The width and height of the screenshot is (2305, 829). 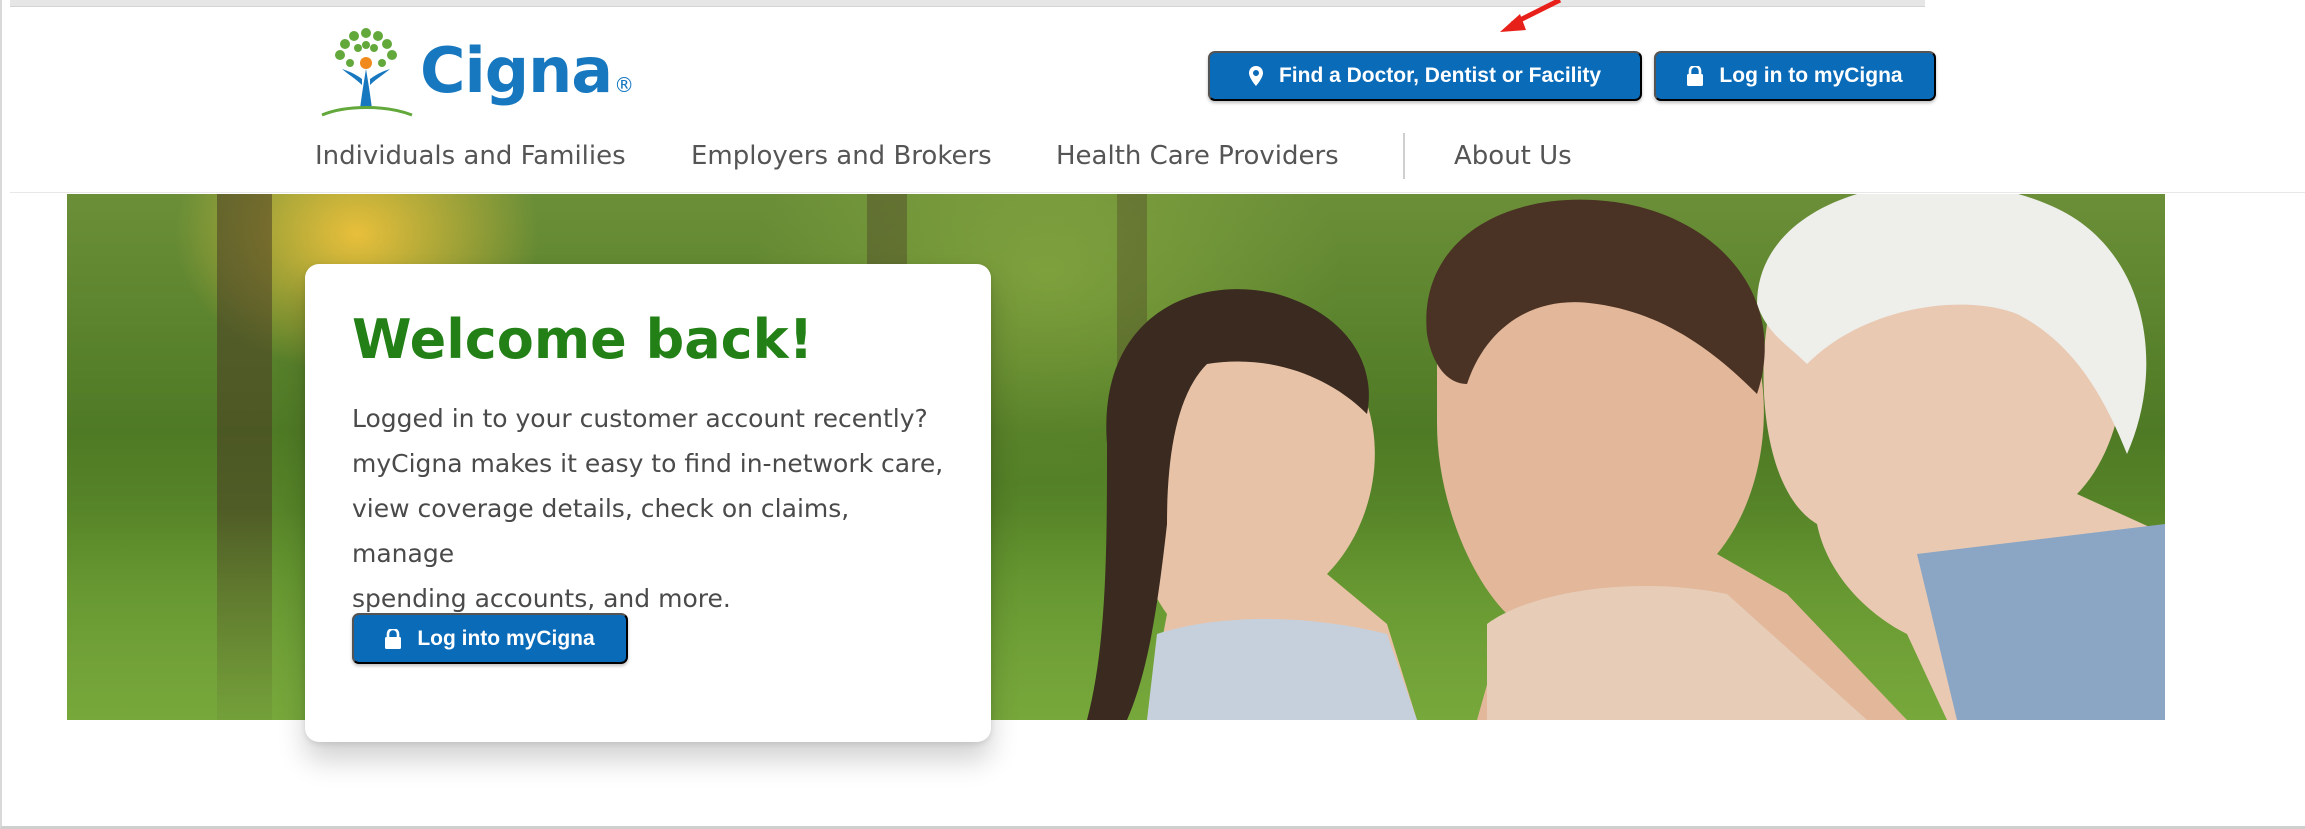 What do you see at coordinates (583, 339) in the screenshot?
I see `welcome-title: Welcome back!` at bounding box center [583, 339].